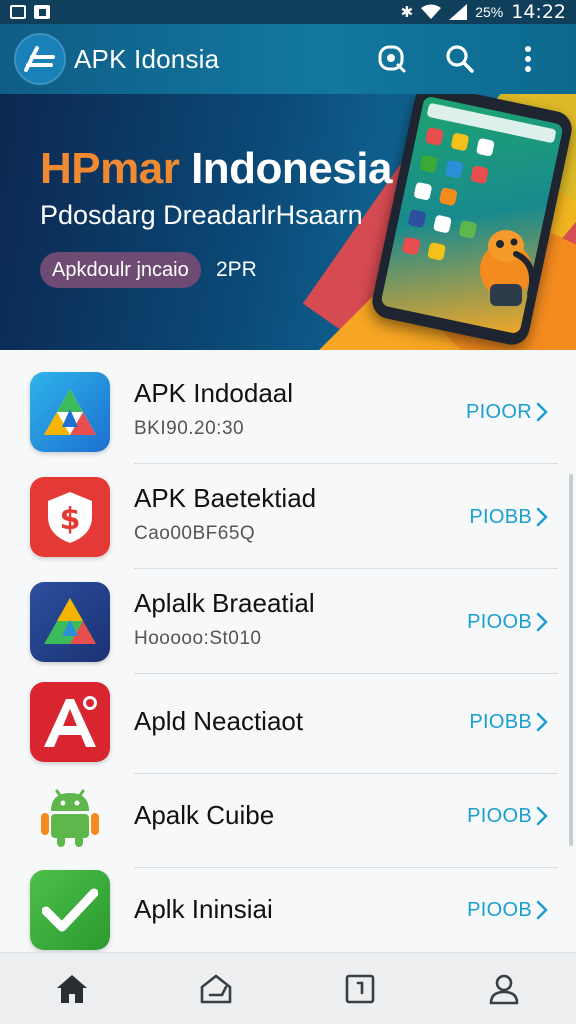 The height and width of the screenshot is (1024, 576). I want to click on app-bar: APK Idonsia, so click(288, 59).